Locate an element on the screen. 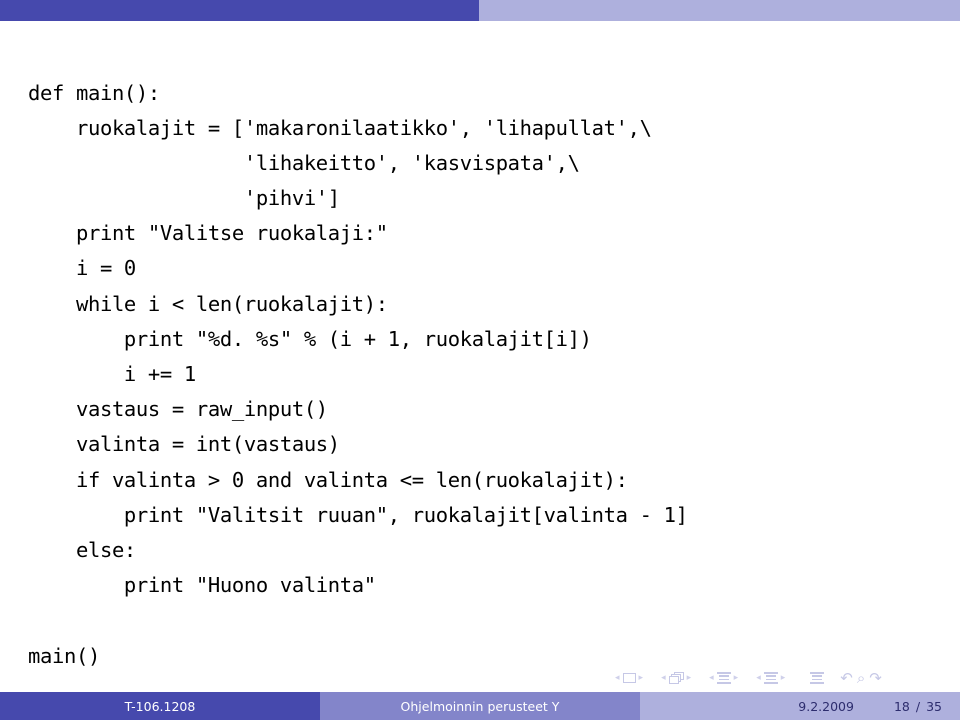 The width and height of the screenshot is (960, 720). previous-frame-icon: ◂ is located at coordinates (663, 678).